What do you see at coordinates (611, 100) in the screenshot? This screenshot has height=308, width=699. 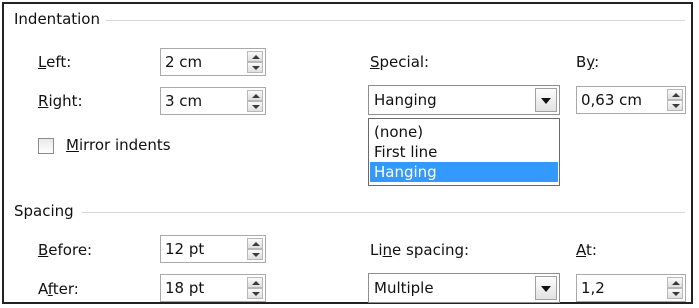 I see `by-value: 0,63 cm` at bounding box center [611, 100].